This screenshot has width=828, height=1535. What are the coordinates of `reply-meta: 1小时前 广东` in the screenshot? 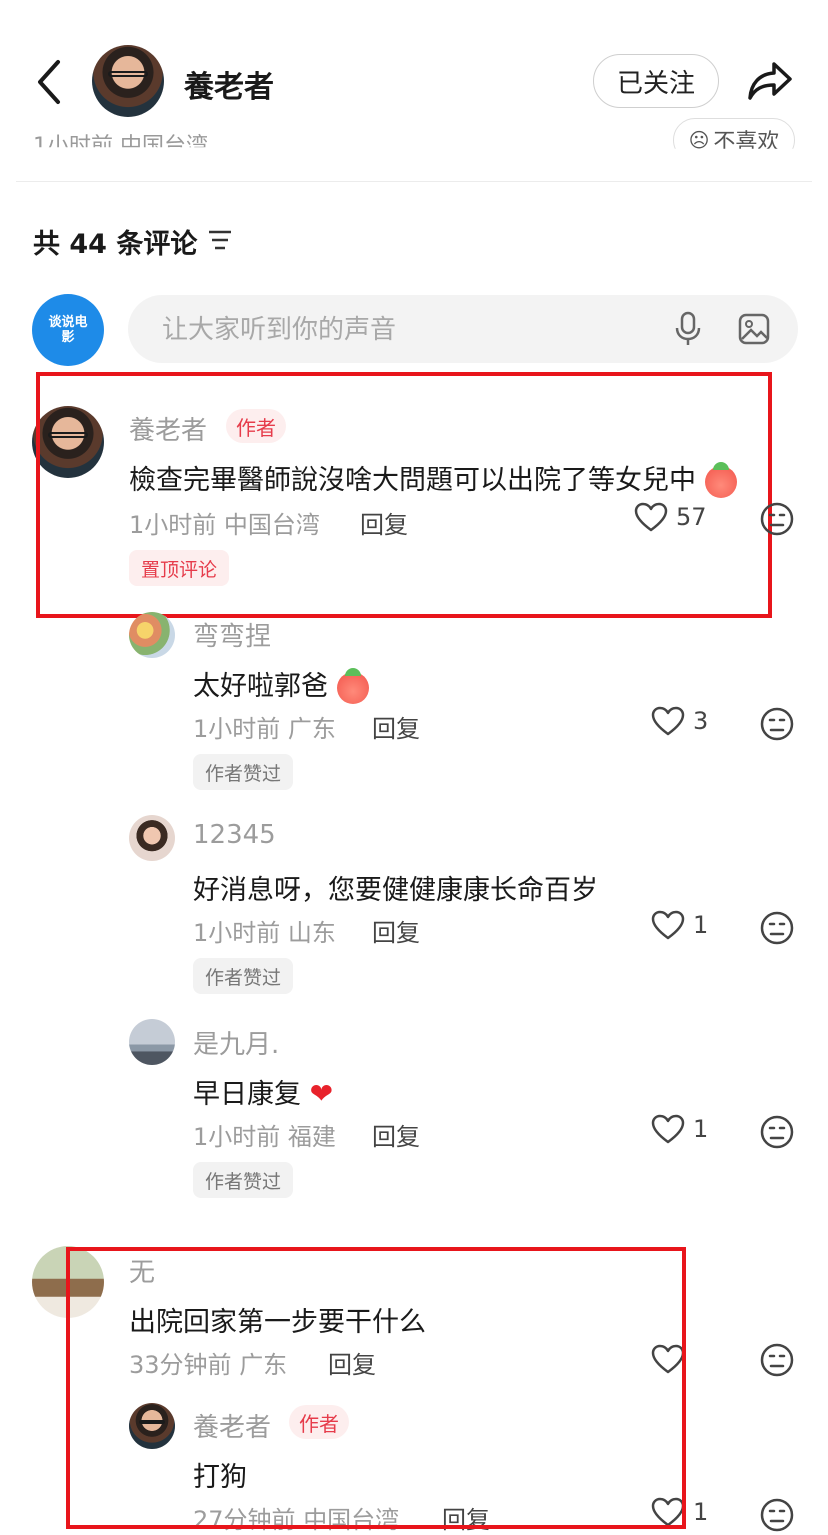 It's located at (264, 726).